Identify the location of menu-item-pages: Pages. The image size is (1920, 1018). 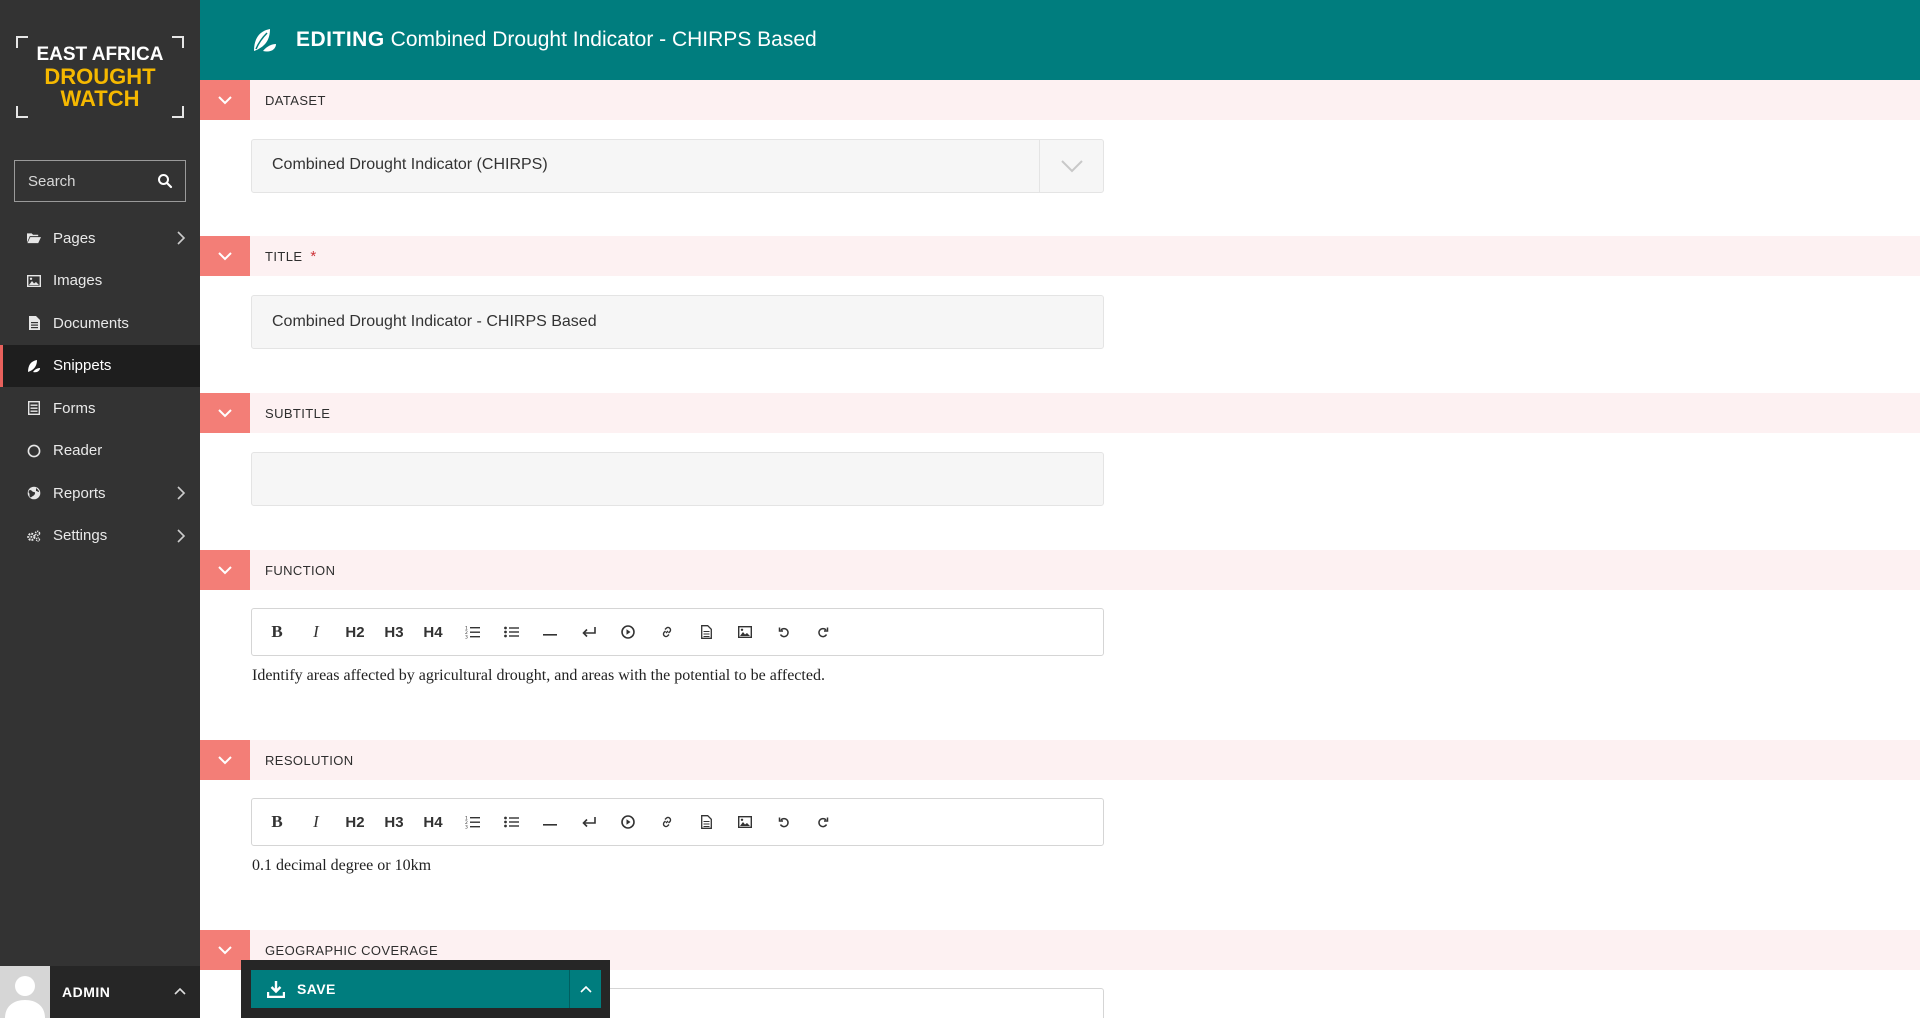
(100, 238).